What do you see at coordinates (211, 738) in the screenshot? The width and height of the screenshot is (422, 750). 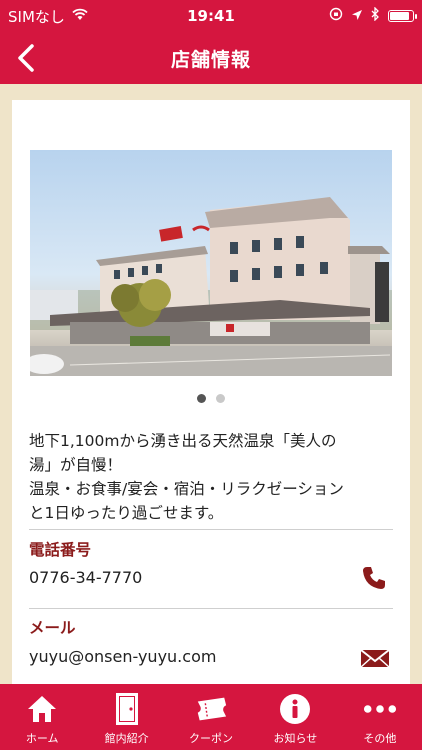 I see `tab-label: クーポン` at bounding box center [211, 738].